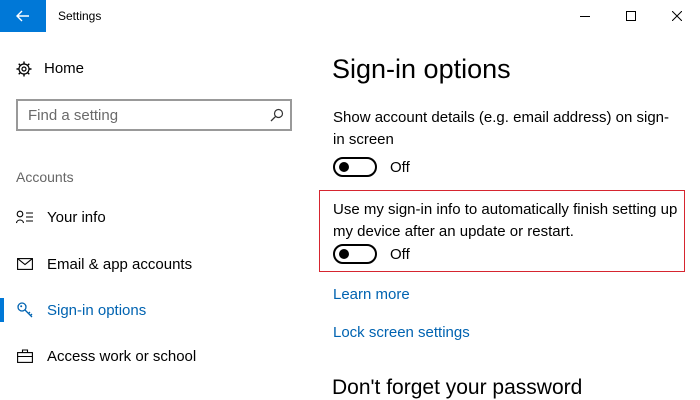 The width and height of the screenshot is (700, 400). I want to click on maximize-icon, so click(631, 16).